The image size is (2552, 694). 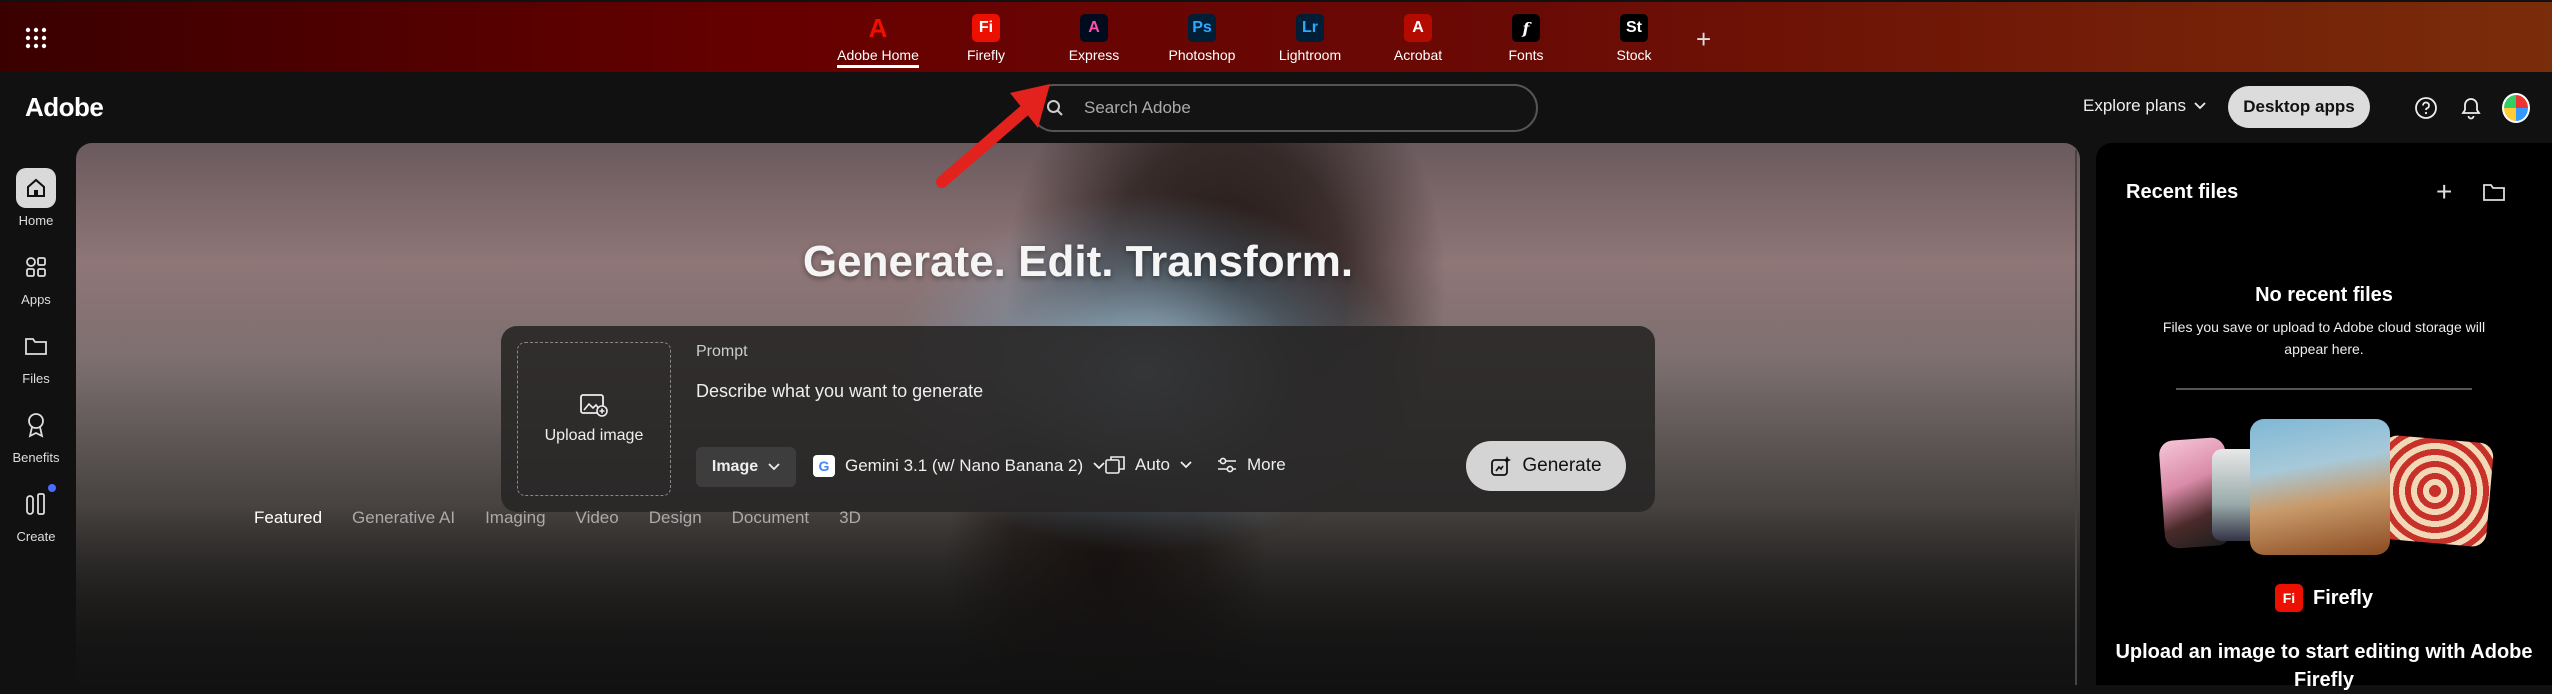 What do you see at coordinates (288, 518) in the screenshot?
I see `tab-featured: Featured` at bounding box center [288, 518].